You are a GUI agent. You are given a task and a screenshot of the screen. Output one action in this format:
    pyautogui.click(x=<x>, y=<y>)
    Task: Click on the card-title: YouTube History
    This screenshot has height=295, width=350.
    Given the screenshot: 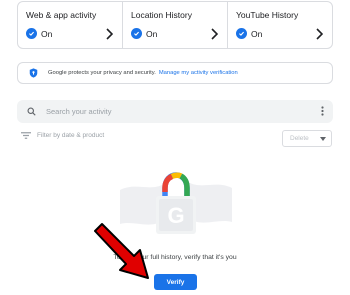 What is the action you would take?
    pyautogui.click(x=267, y=15)
    